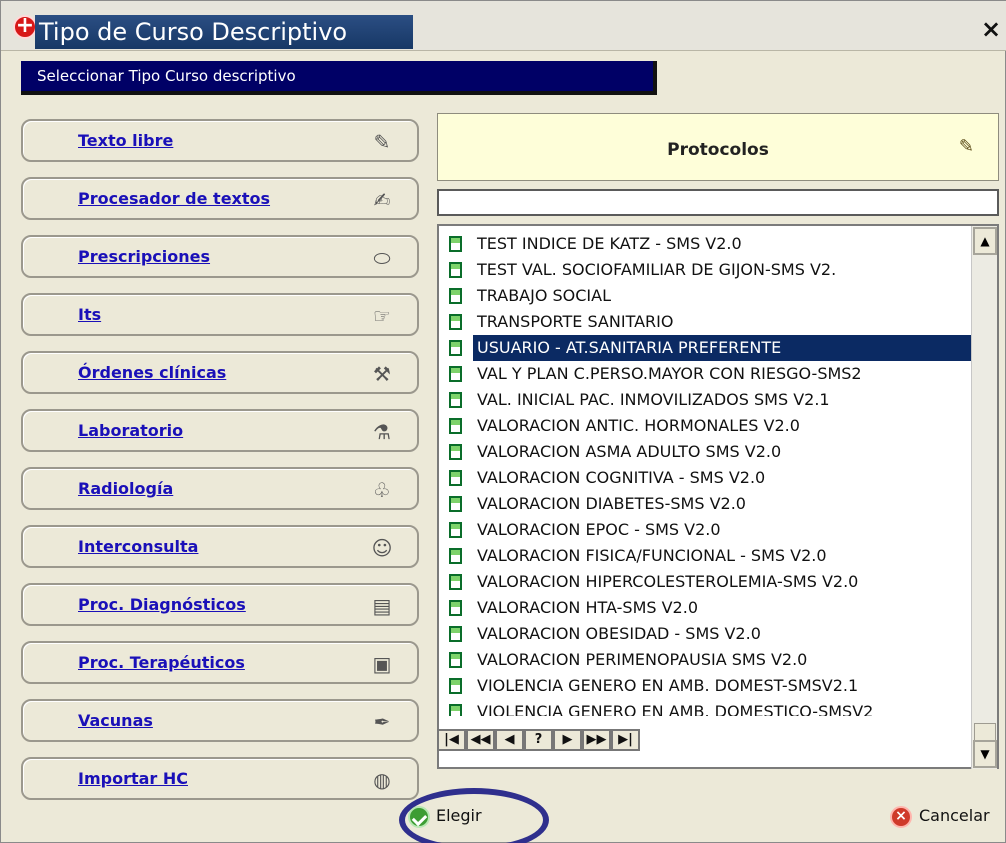 The image size is (1006, 843). Describe the element at coordinates (705, 244) in the screenshot. I see `list-item: TEST INDICE DE KATZ - SMS V2.0` at that location.